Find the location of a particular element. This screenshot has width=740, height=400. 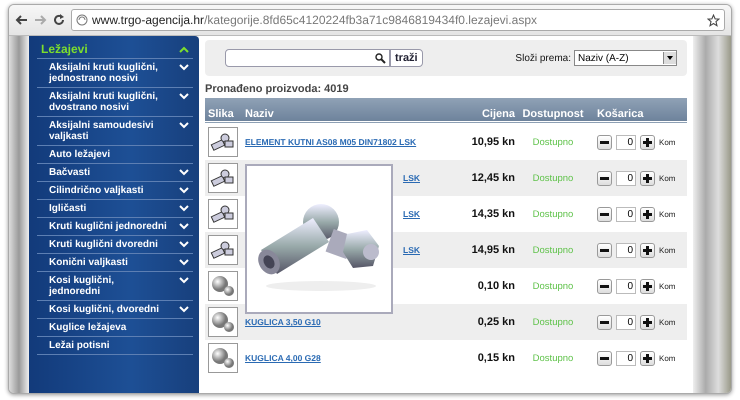

chevron-icon is located at coordinates (184, 50).